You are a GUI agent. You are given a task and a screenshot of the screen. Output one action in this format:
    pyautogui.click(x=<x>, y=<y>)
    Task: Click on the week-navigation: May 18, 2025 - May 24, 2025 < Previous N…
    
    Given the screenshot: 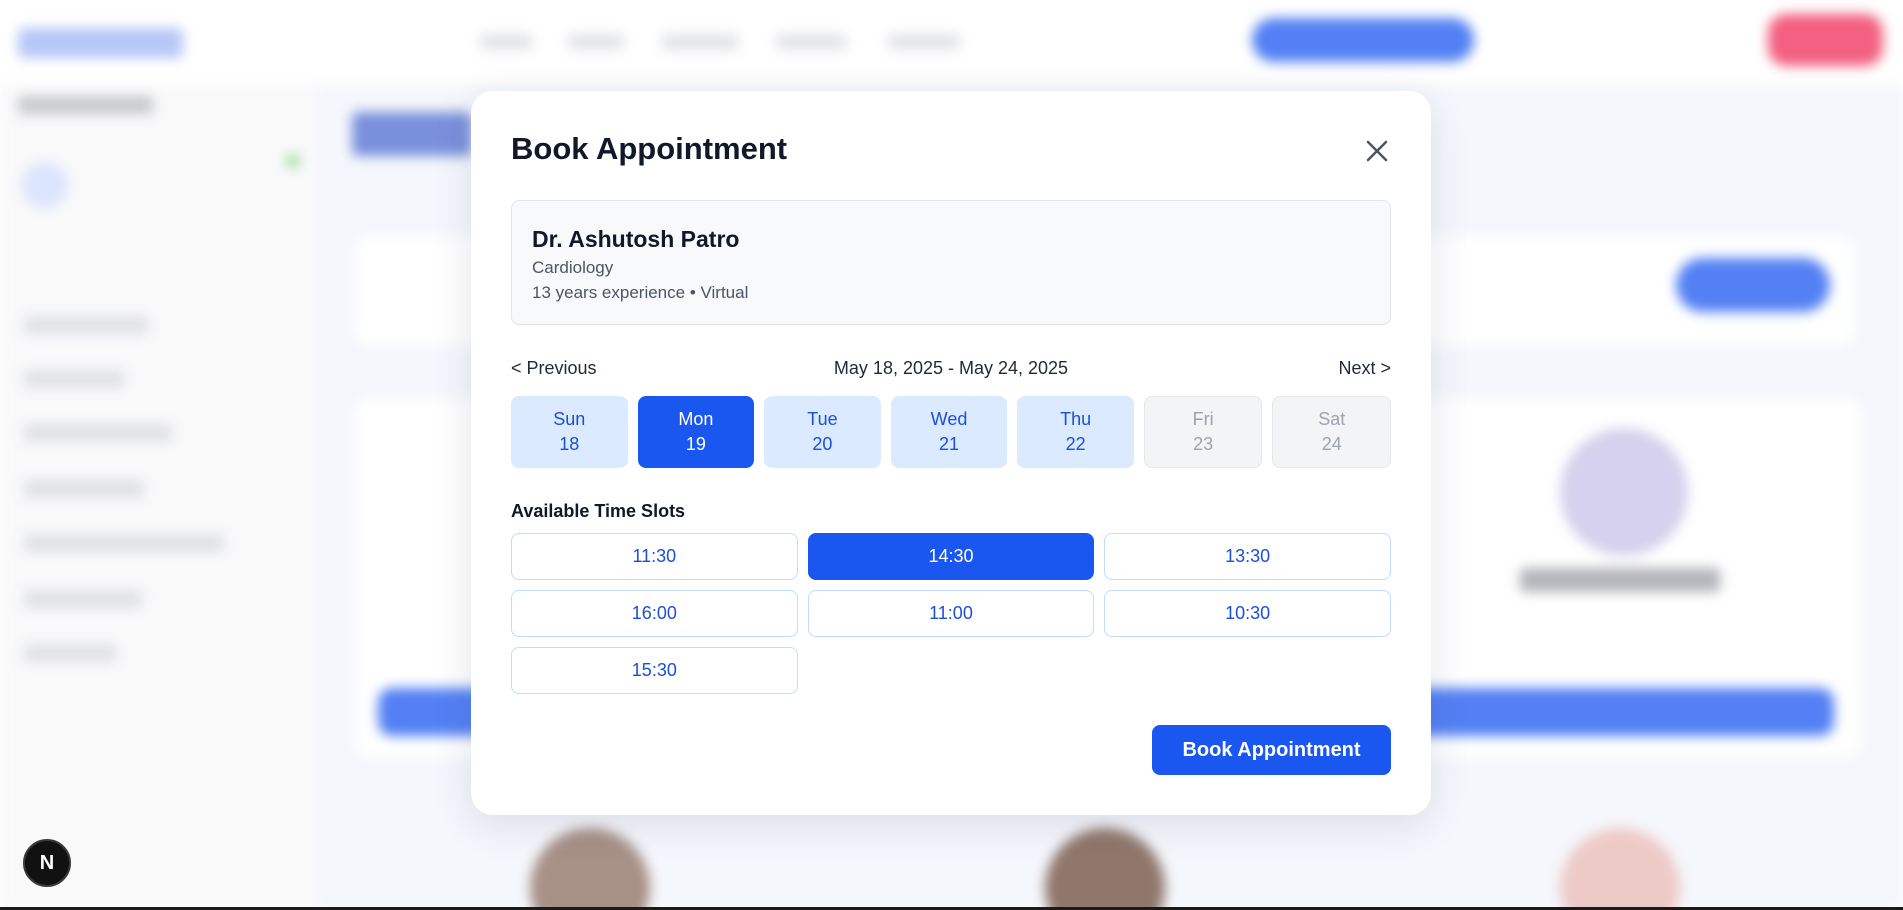 What is the action you would take?
    pyautogui.click(x=951, y=370)
    